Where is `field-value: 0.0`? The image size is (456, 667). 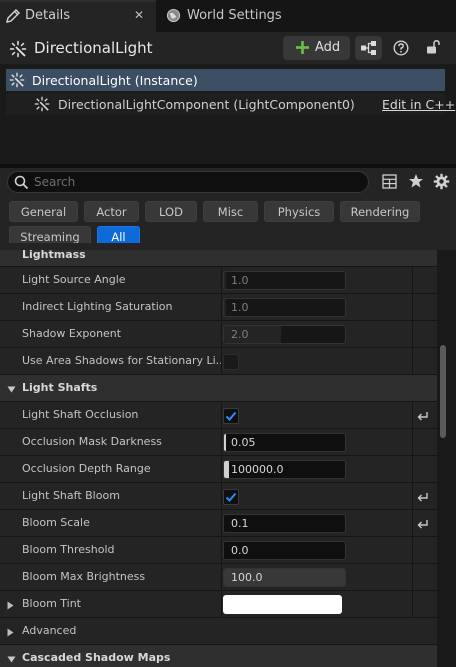
field-value: 0.0 is located at coordinates (240, 550).